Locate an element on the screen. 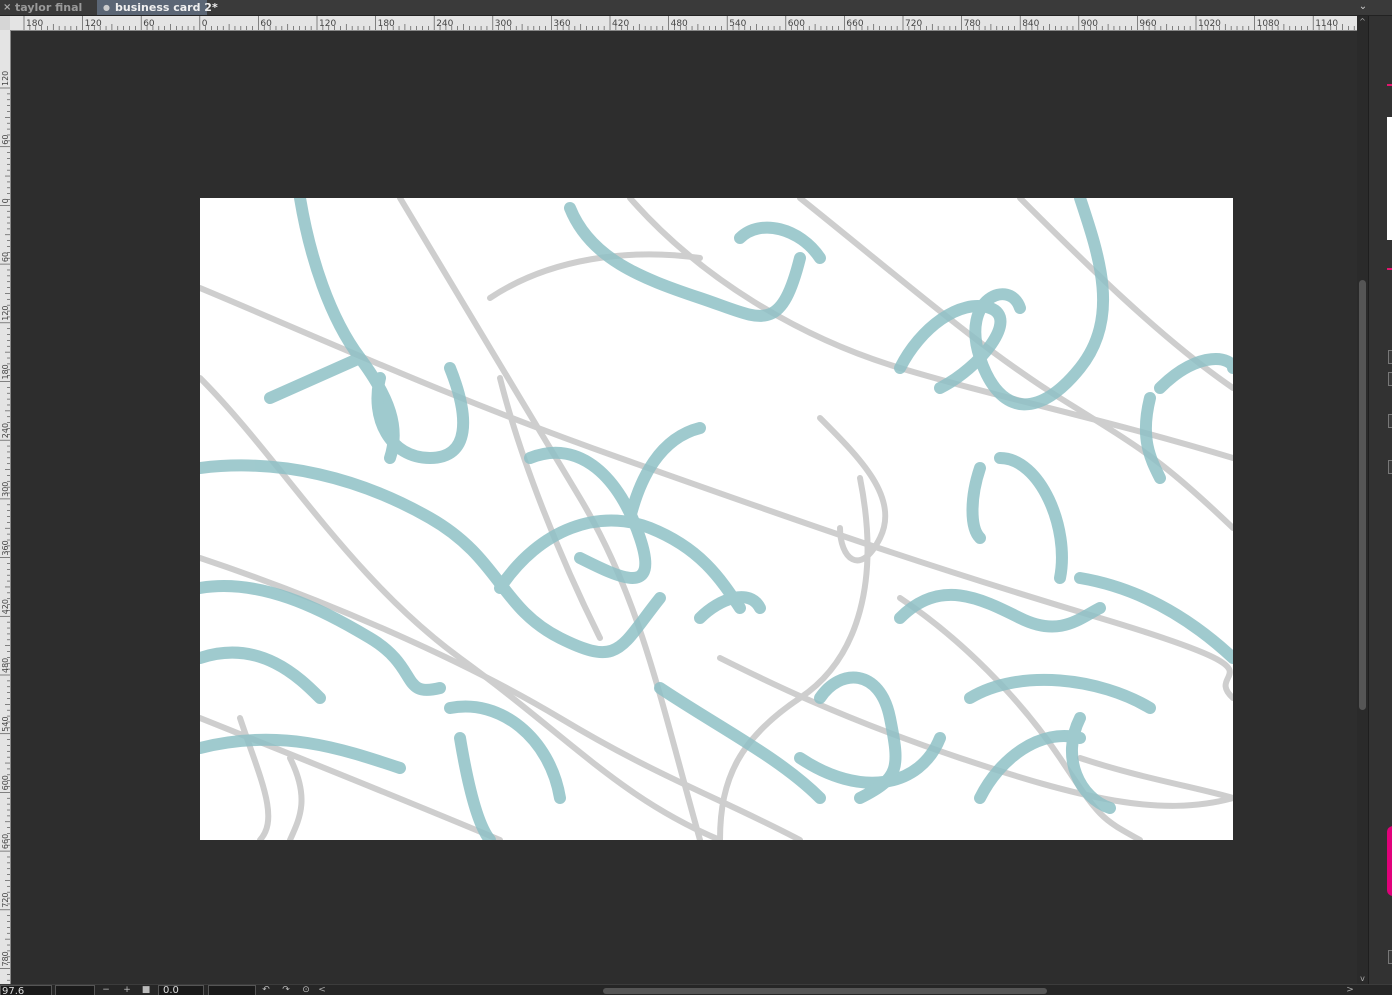  scroll-right-icon: > is located at coordinates (1350, 990).